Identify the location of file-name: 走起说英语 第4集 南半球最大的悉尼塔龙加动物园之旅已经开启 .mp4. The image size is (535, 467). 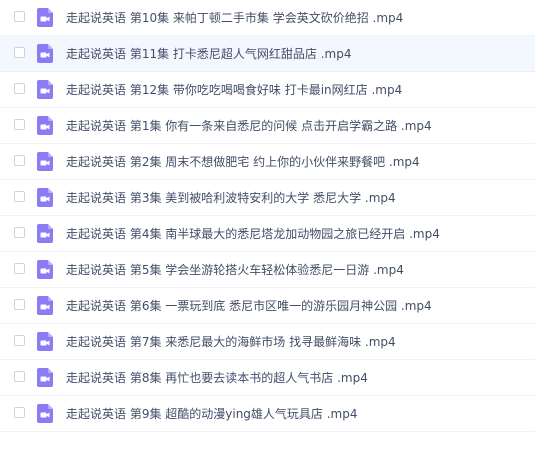
(253, 234).